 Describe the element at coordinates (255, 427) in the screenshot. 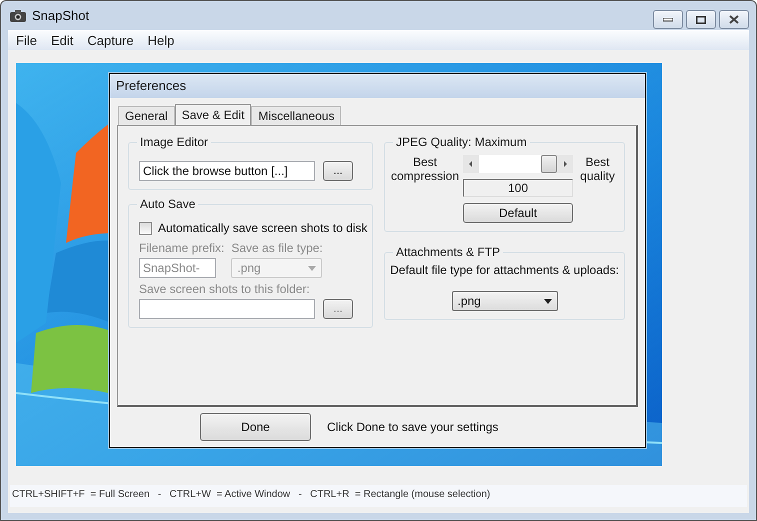

I see `done-button: Done` at that location.